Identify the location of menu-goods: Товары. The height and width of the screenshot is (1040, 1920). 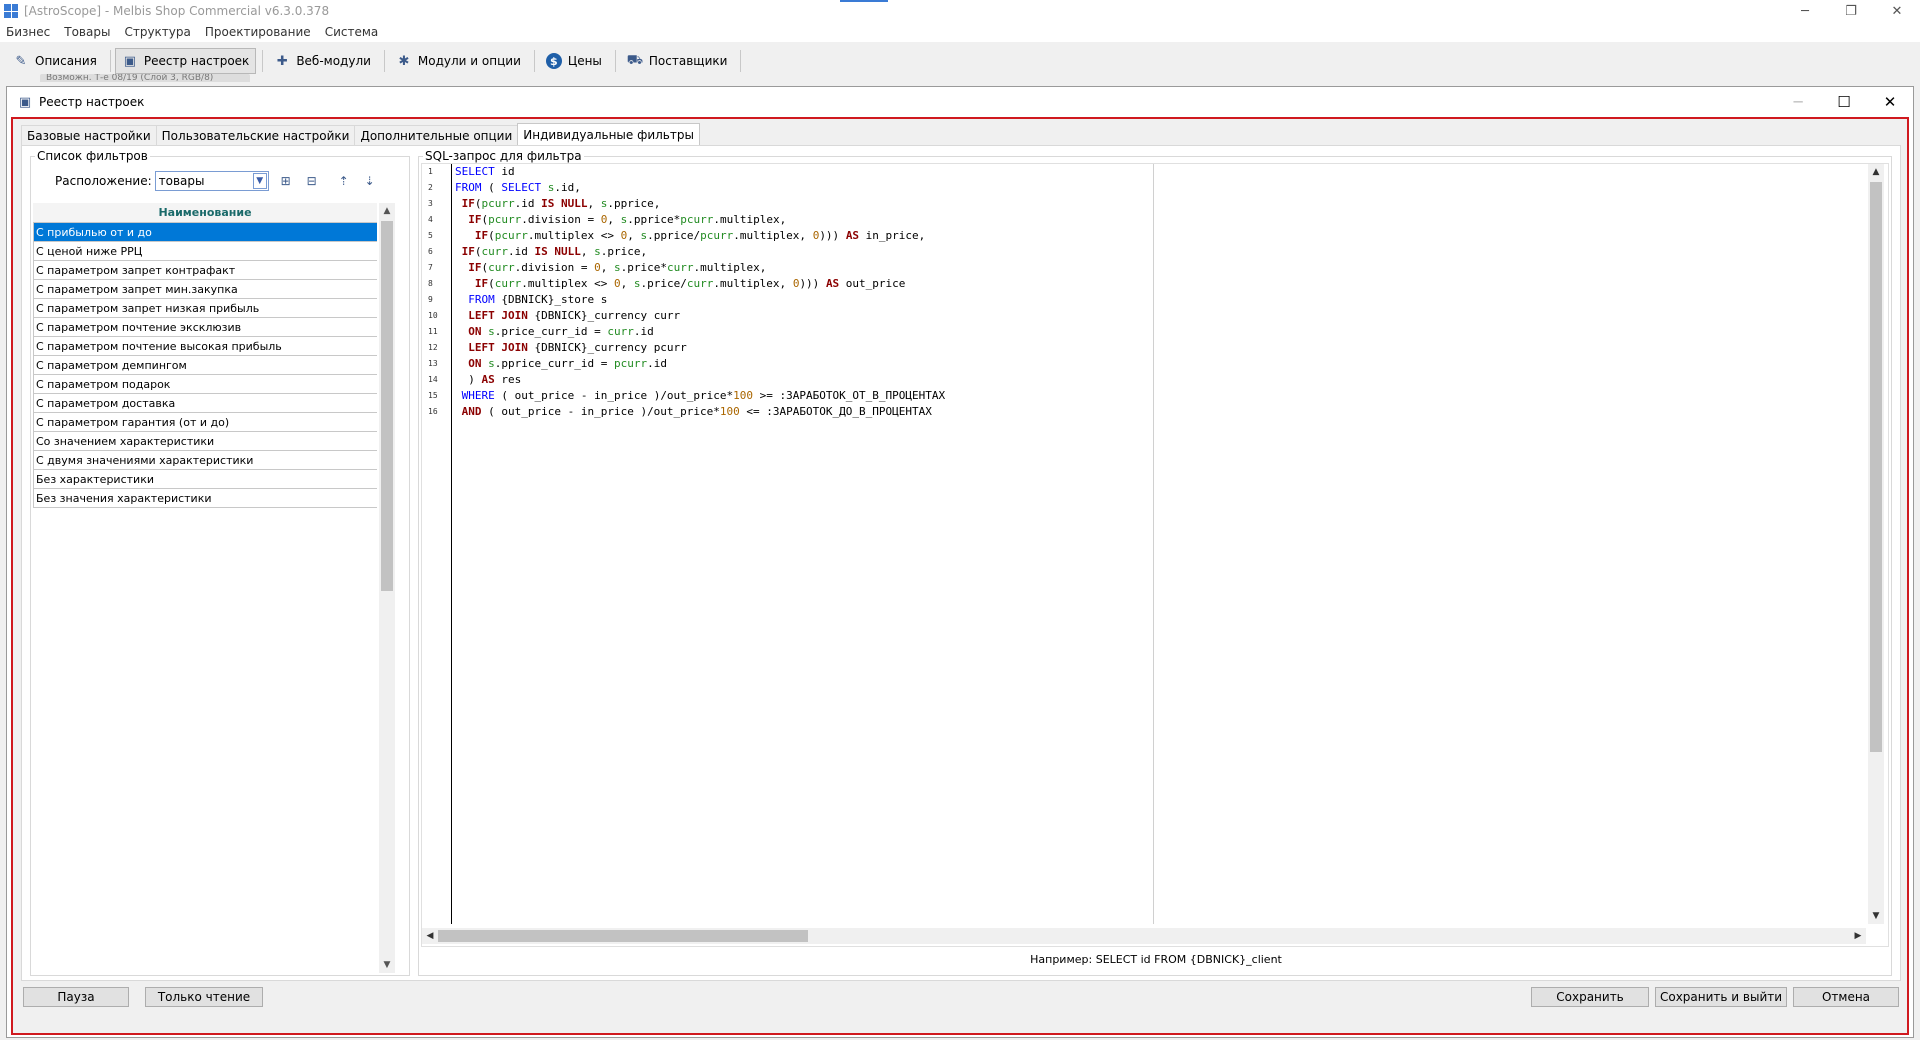
(87, 32).